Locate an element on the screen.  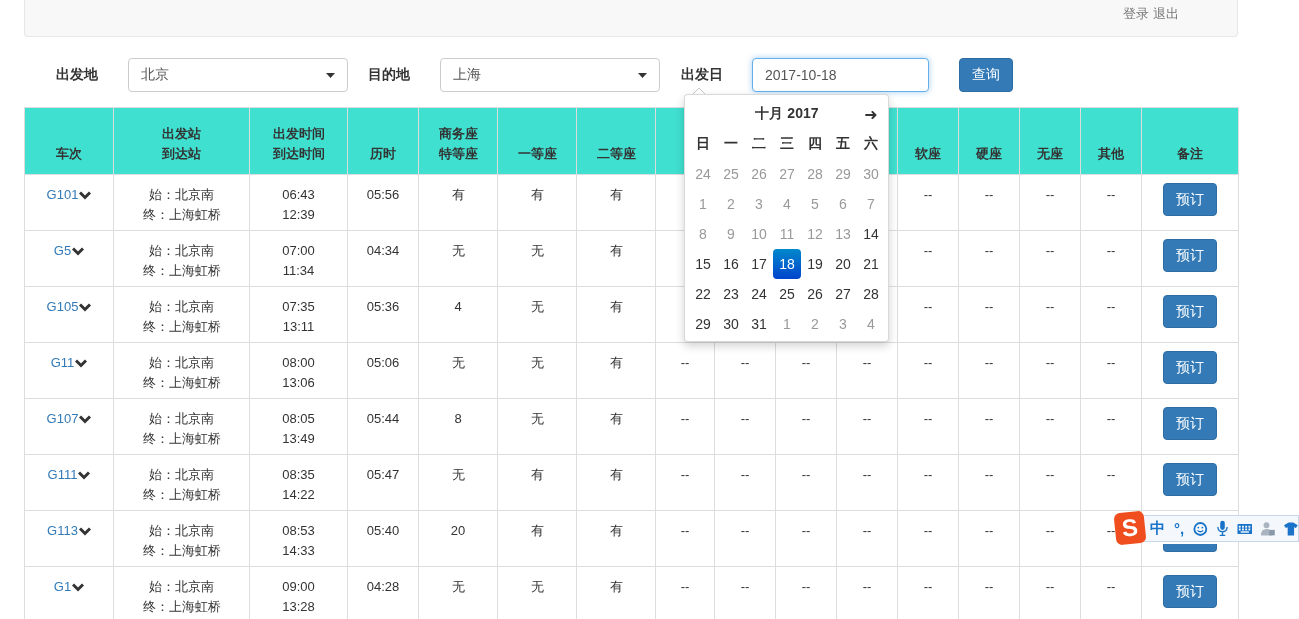
calendar-day: 1 is located at coordinates (787, 324).